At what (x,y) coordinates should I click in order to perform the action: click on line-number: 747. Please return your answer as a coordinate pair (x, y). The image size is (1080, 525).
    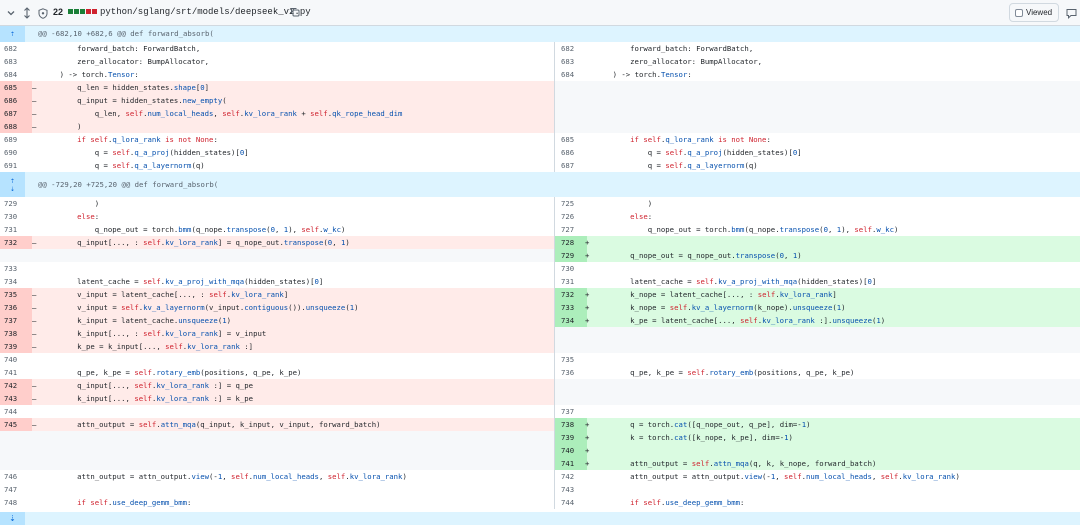
    Looking at the image, I should click on (16, 489).